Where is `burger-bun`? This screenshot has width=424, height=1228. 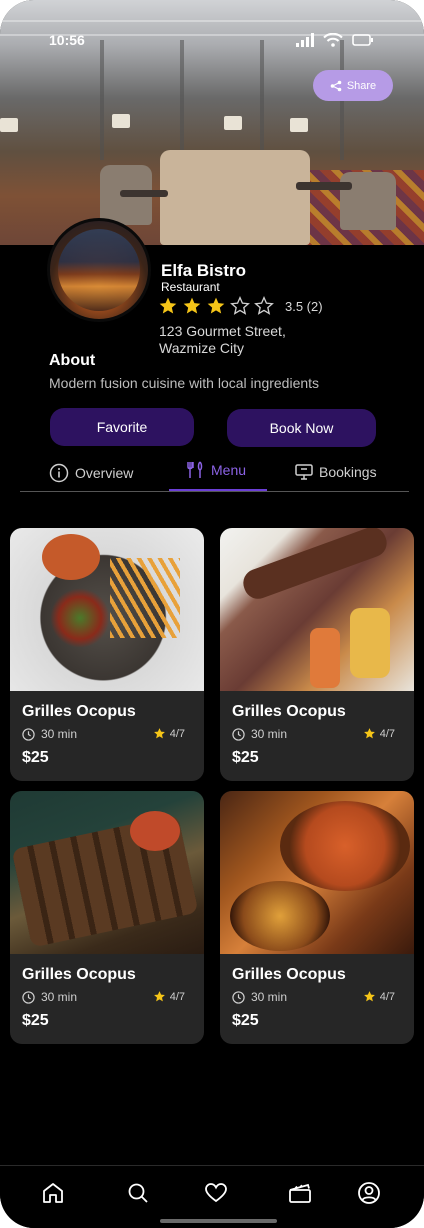
burger-bun is located at coordinates (71, 557).